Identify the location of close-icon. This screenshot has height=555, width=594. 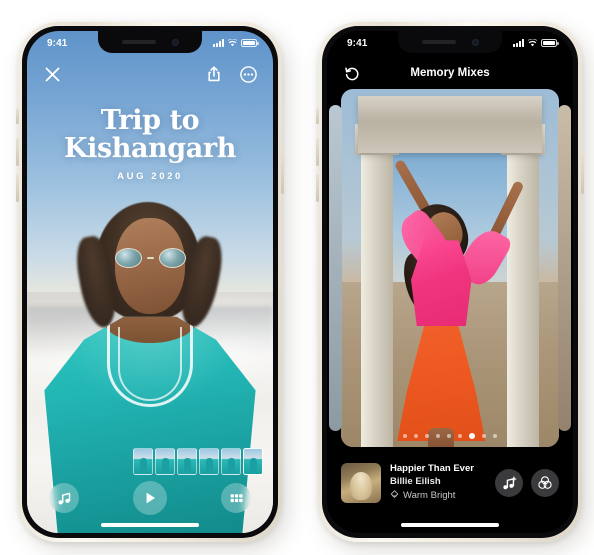
(52, 74).